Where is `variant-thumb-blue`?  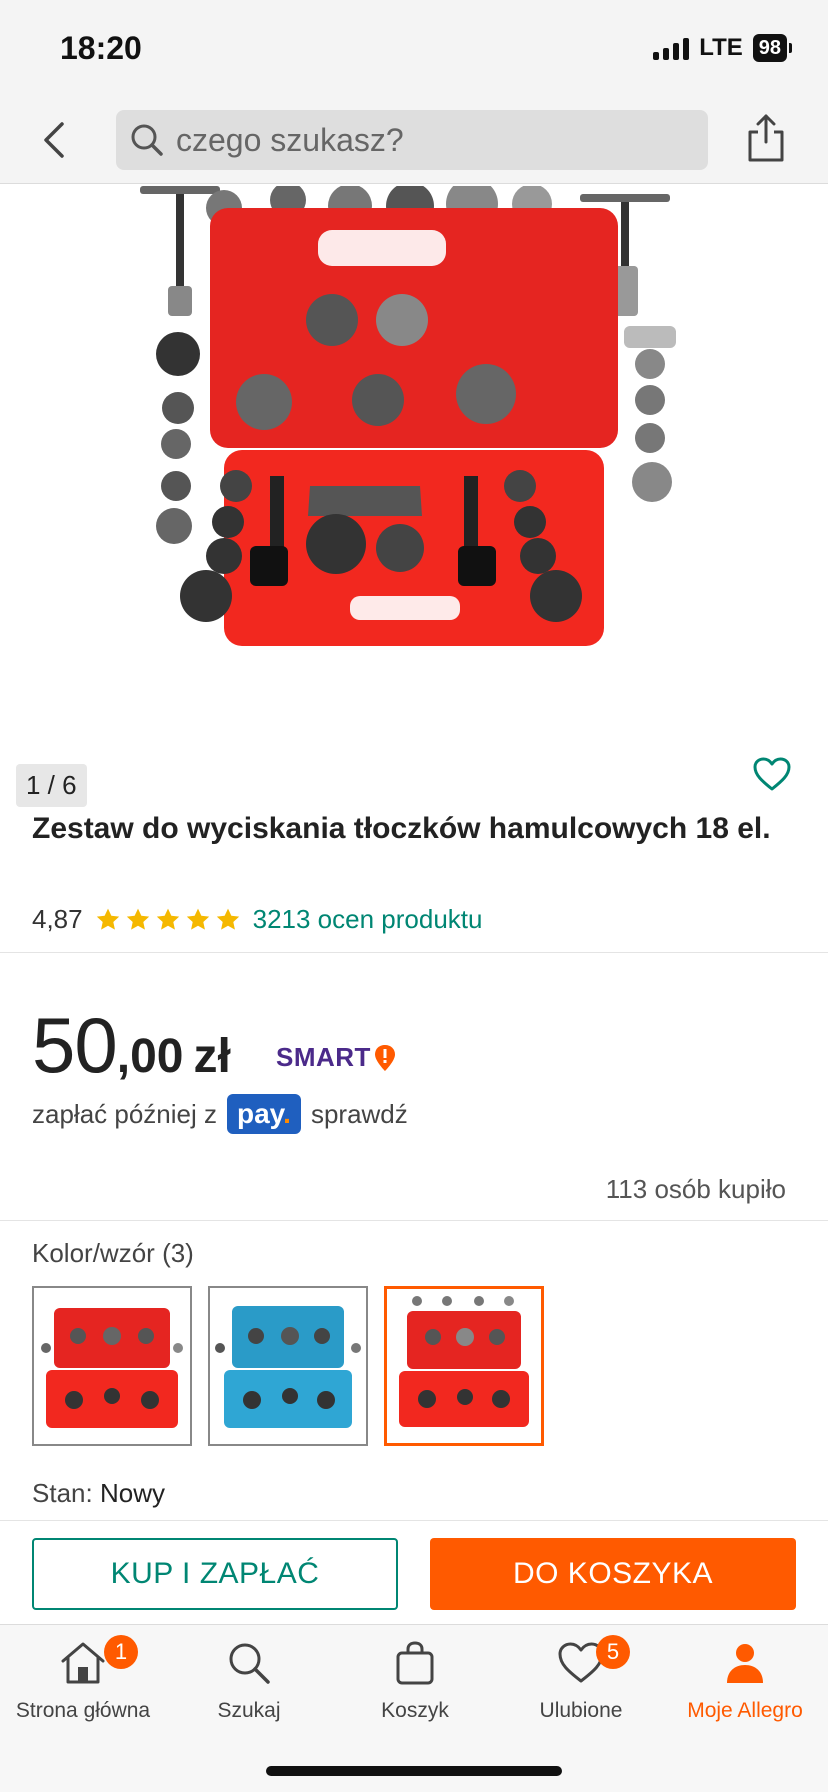
variant-thumb-blue is located at coordinates (288, 1366).